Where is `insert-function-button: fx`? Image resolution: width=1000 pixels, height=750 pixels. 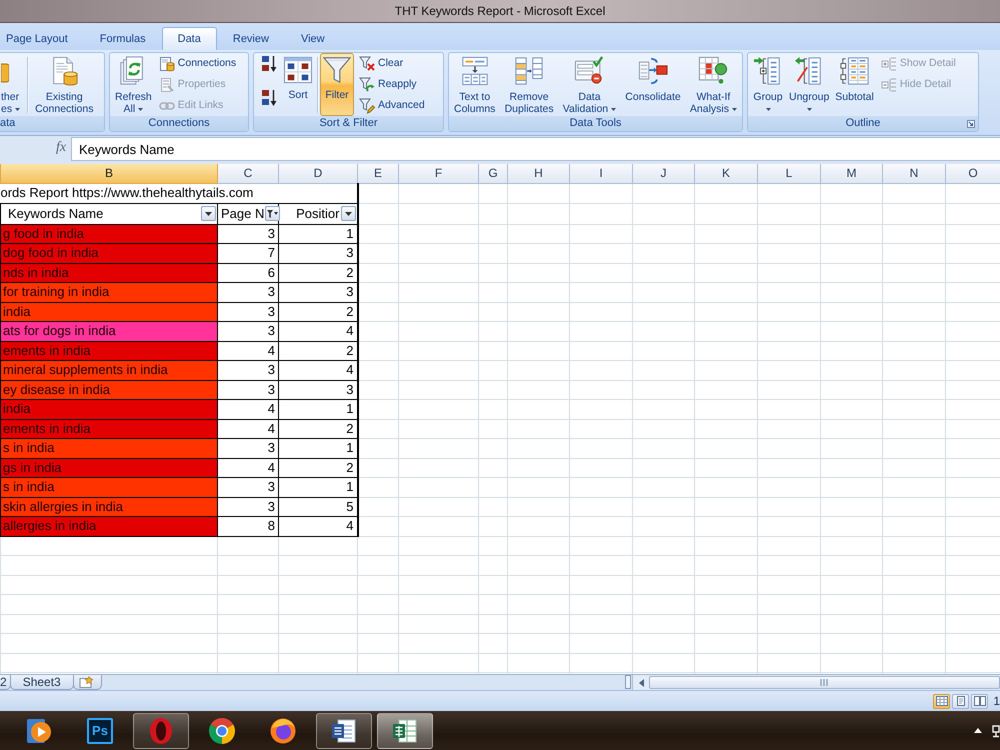
insert-function-button: fx is located at coordinates (61, 148).